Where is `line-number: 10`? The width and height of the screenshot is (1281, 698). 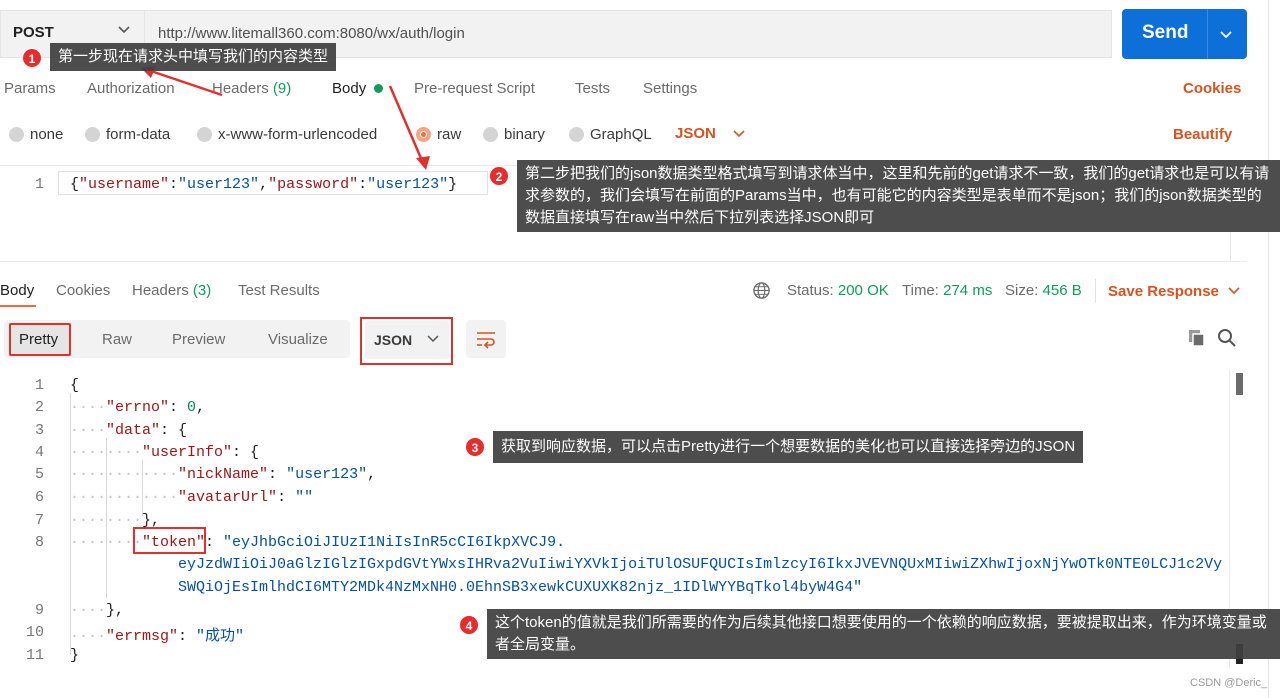 line-number: 10 is located at coordinates (34, 632).